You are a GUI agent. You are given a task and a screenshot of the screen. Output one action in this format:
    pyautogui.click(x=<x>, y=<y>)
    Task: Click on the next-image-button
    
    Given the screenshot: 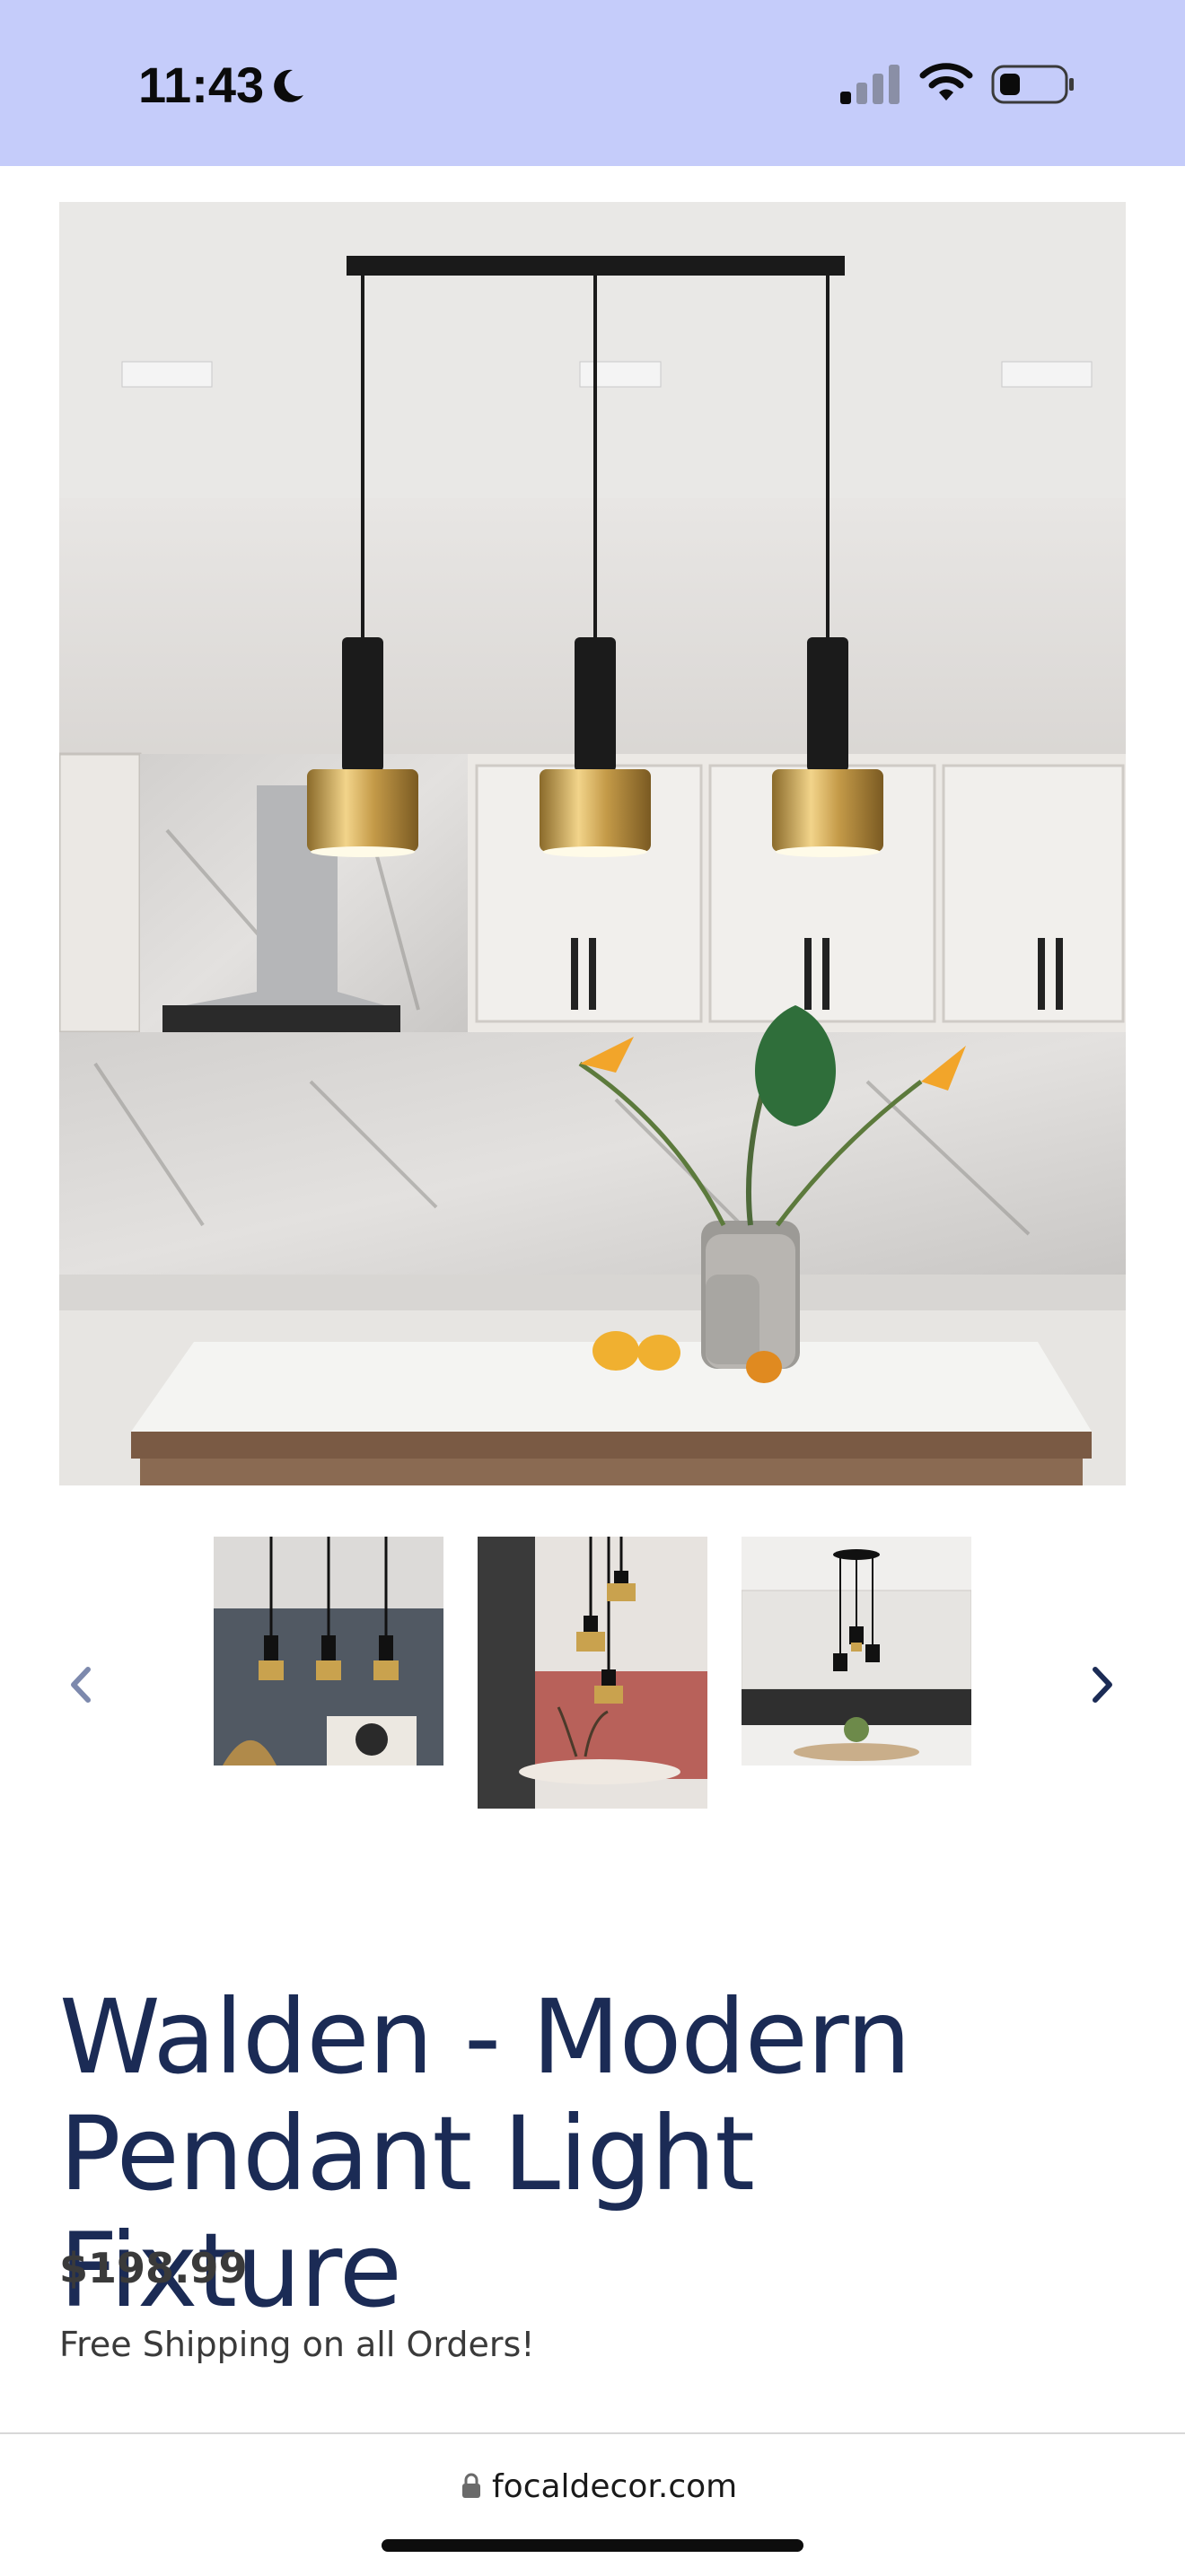 What is the action you would take?
    pyautogui.click(x=1102, y=1685)
    